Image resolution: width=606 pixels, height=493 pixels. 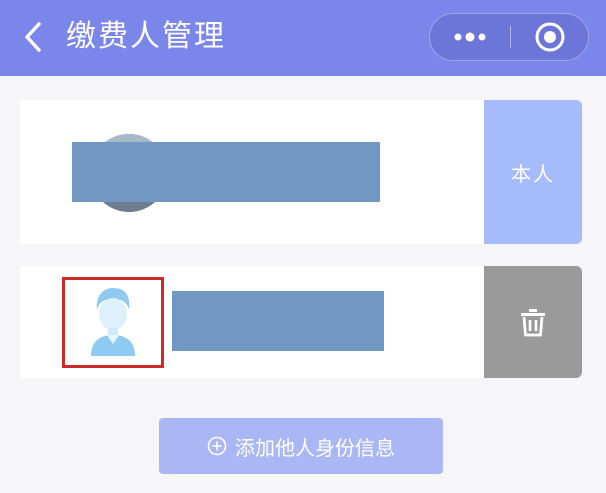 I want to click on page-title: 缴费人管理, so click(x=146, y=36).